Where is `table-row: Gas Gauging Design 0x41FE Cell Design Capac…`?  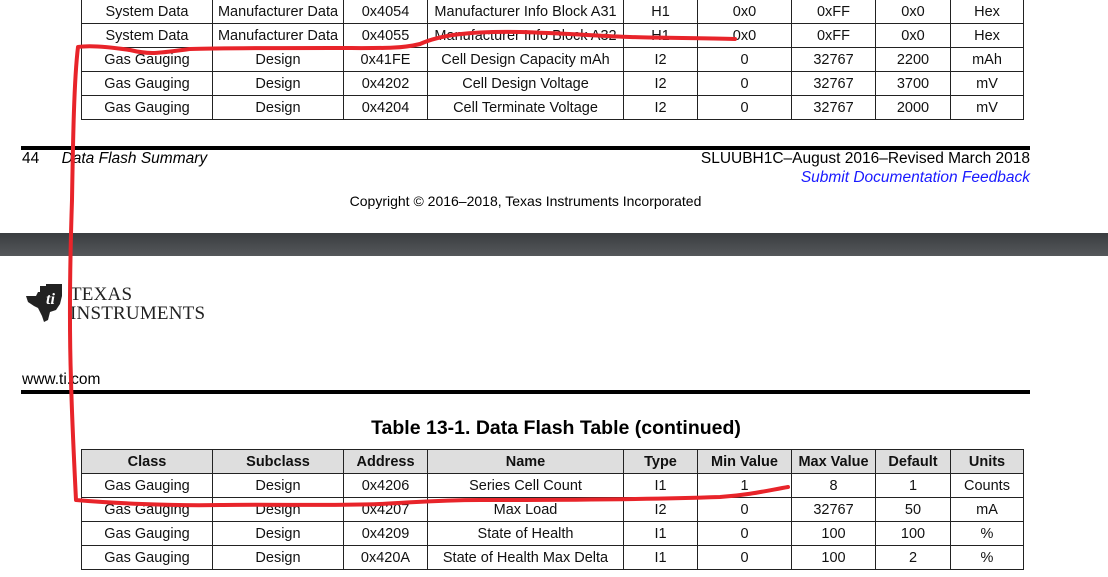
table-row: Gas Gauging Design 0x41FE Cell Design Capac… is located at coordinates (552, 59).